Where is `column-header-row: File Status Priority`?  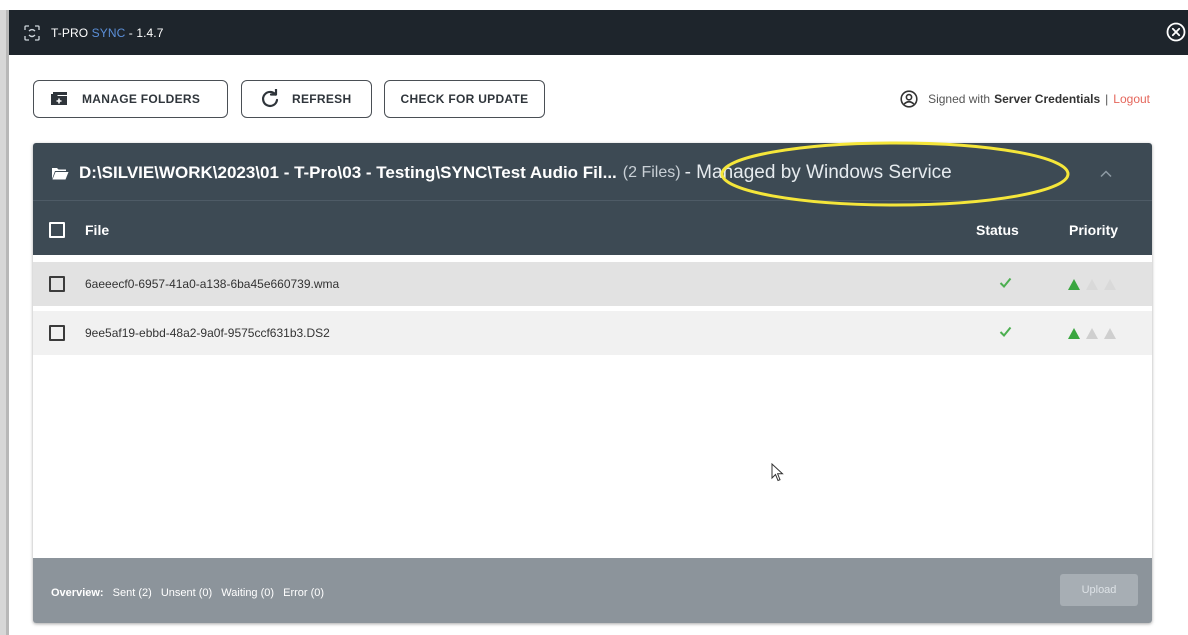 column-header-row: File Status Priority is located at coordinates (592, 230).